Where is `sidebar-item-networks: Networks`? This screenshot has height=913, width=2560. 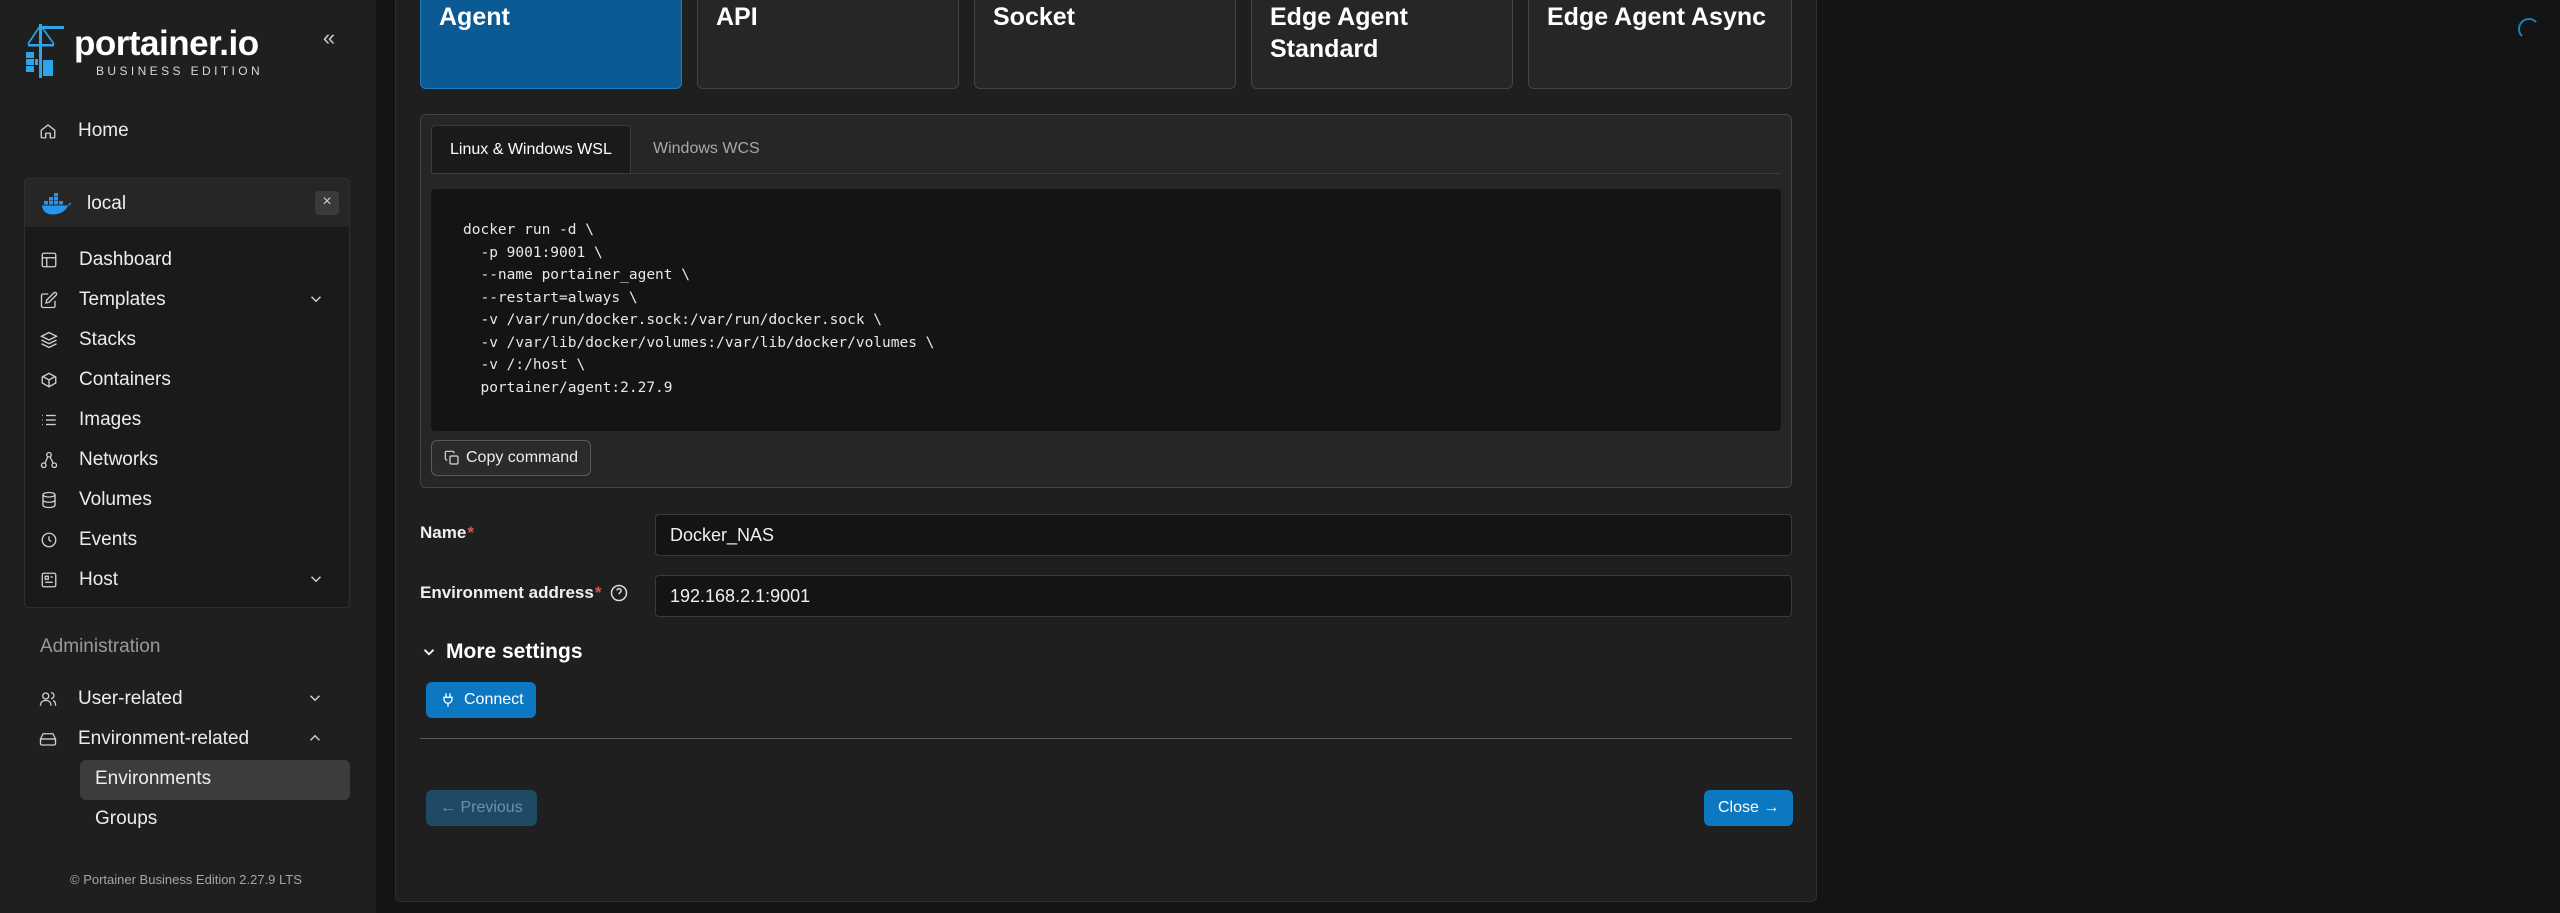 sidebar-item-networks: Networks is located at coordinates (189, 460).